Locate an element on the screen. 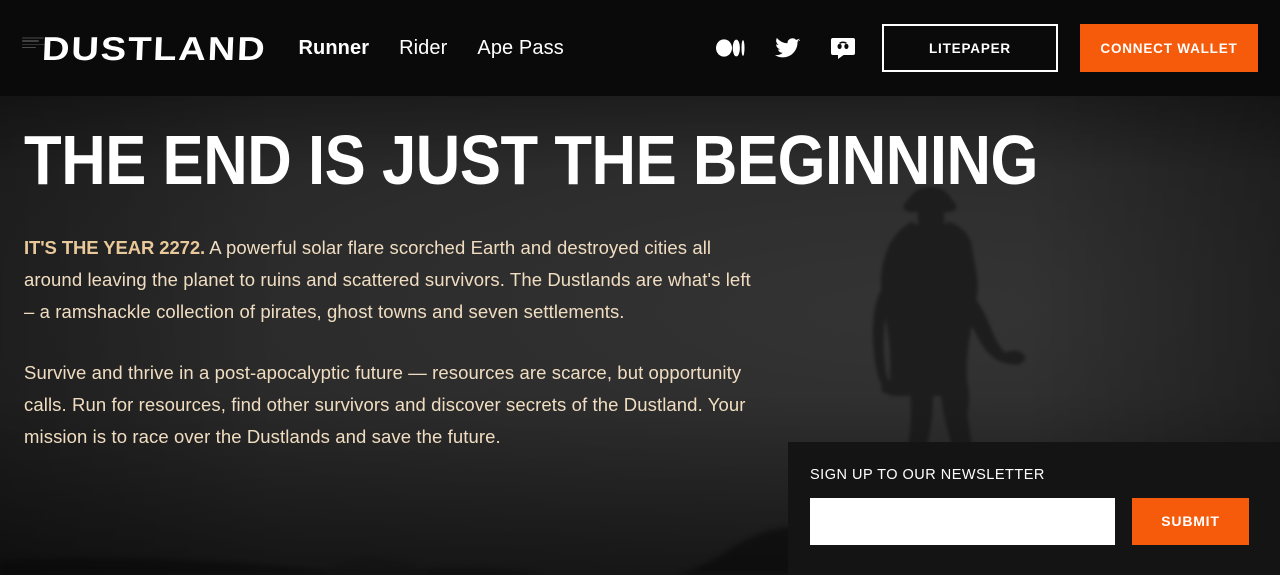 The height and width of the screenshot is (575, 1280). social-links is located at coordinates (787, 48).